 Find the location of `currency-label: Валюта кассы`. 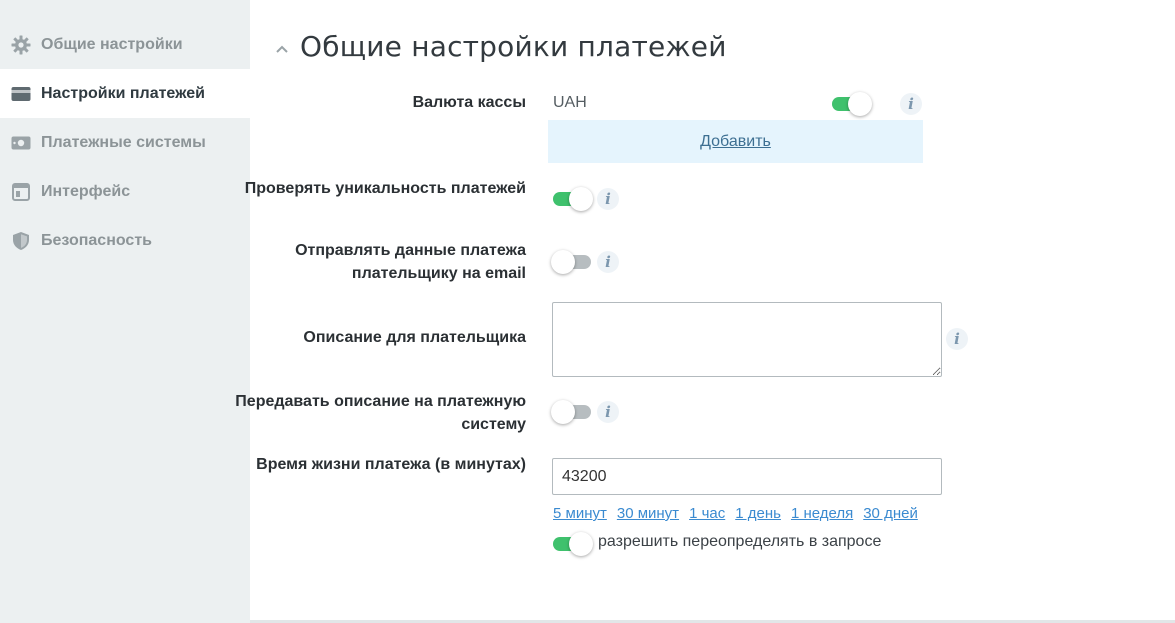

currency-label: Валюта кассы is located at coordinates (469, 102).